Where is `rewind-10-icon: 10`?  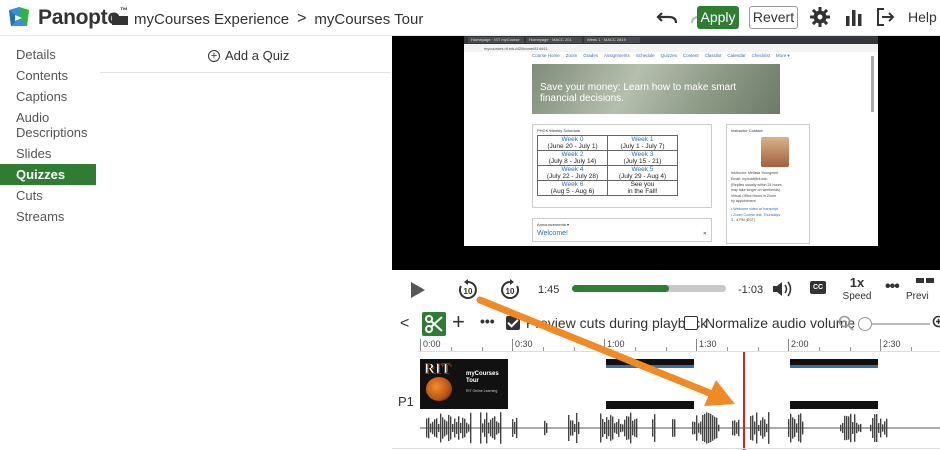 rewind-10-icon: 10 is located at coordinates (468, 290).